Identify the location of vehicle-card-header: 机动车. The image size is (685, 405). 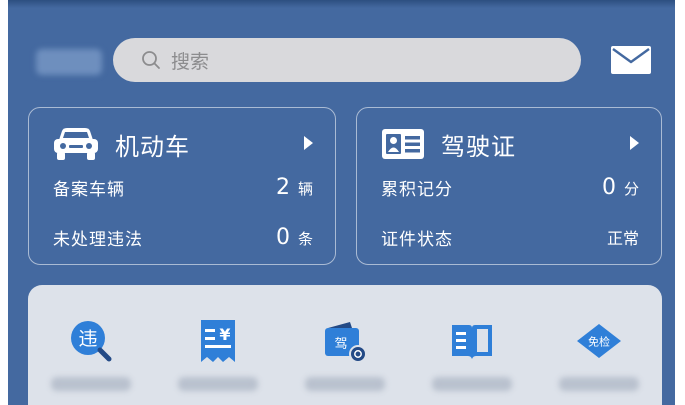
(121, 144).